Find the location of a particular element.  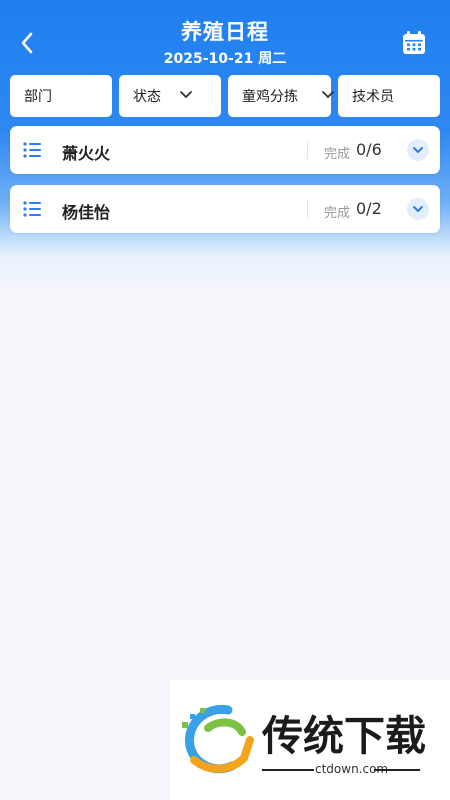

schedule-date: 2025-10-21 周二 is located at coordinates (225, 59).